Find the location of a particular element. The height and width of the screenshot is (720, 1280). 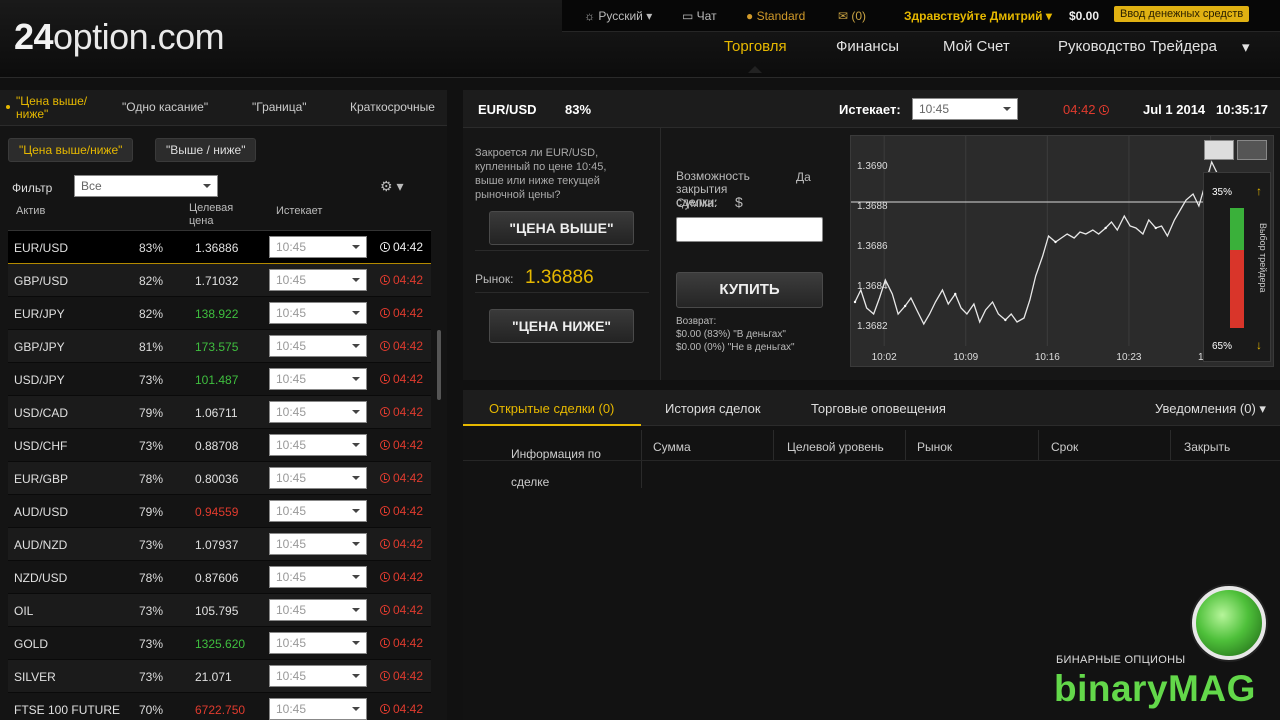

tab-one-touch: "Одно касание" is located at coordinates (165, 107).